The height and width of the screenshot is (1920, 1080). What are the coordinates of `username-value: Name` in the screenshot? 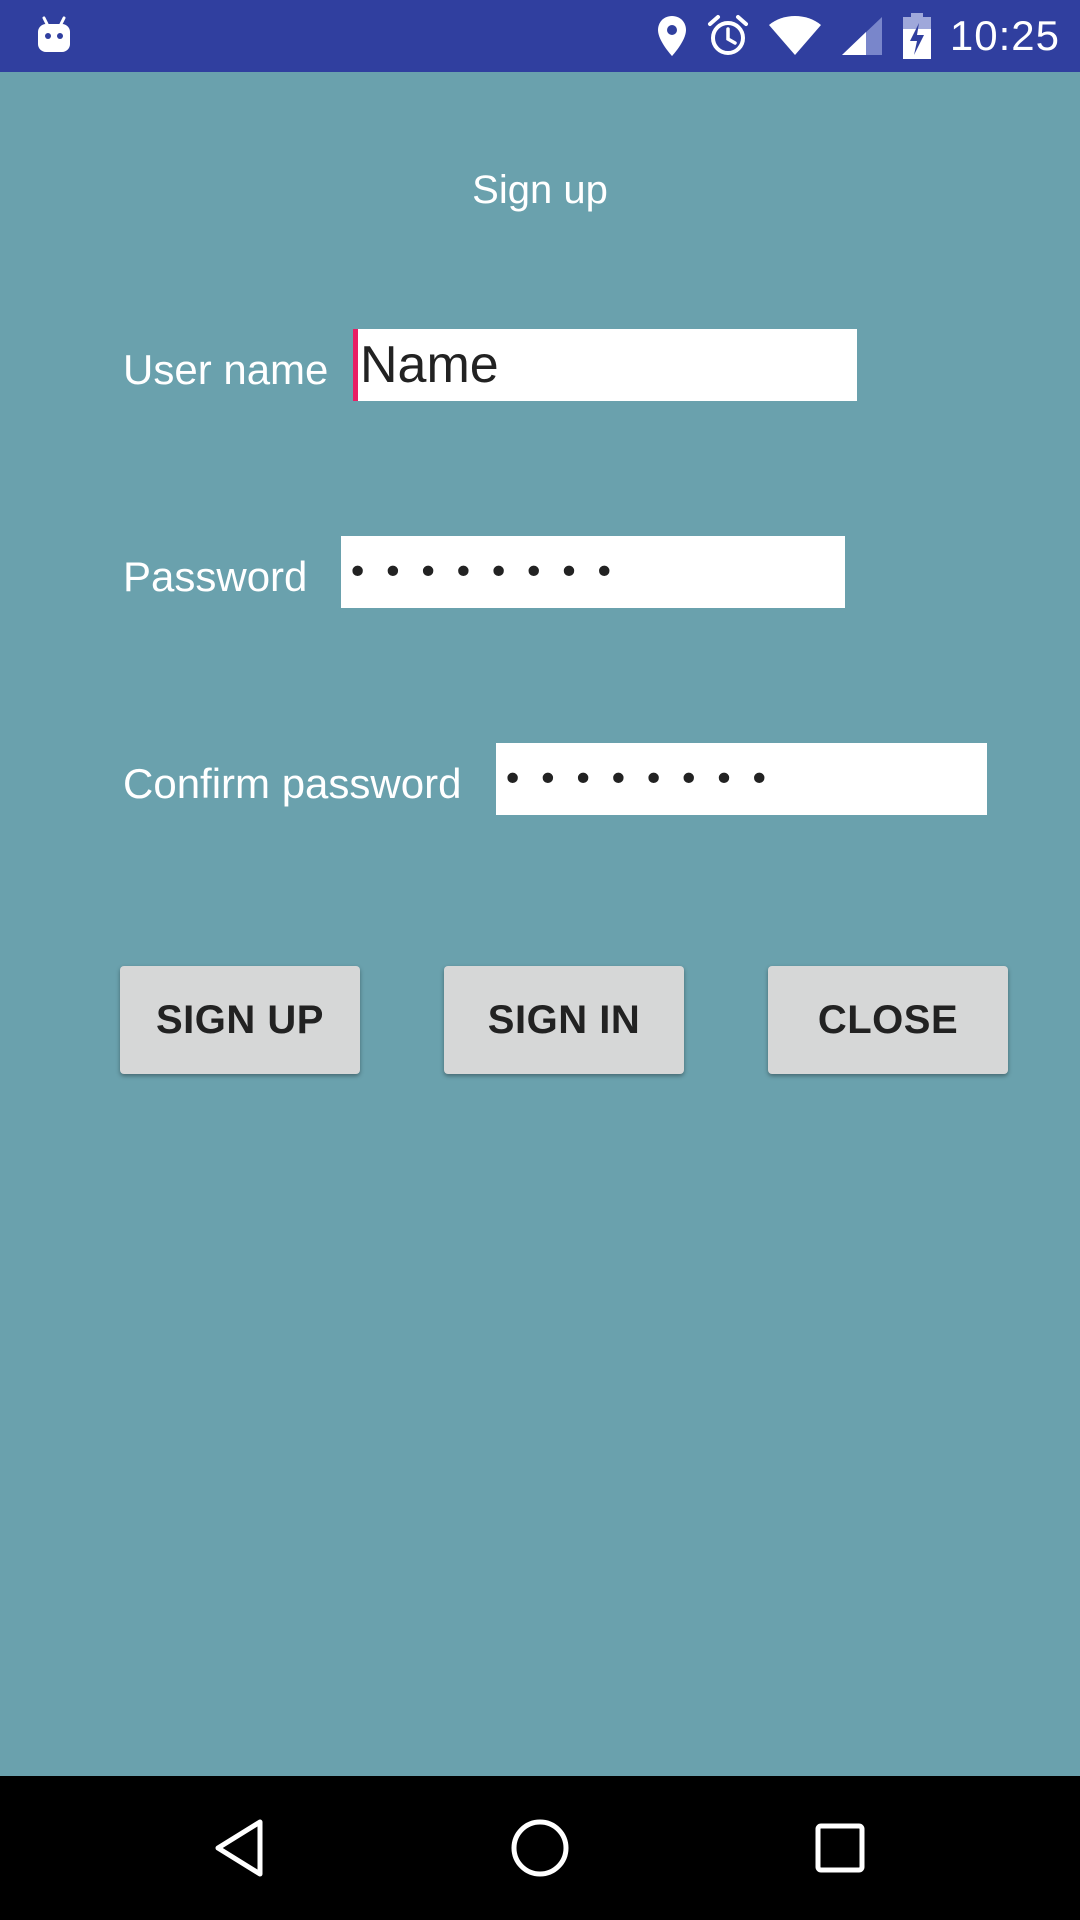 It's located at (429, 365).